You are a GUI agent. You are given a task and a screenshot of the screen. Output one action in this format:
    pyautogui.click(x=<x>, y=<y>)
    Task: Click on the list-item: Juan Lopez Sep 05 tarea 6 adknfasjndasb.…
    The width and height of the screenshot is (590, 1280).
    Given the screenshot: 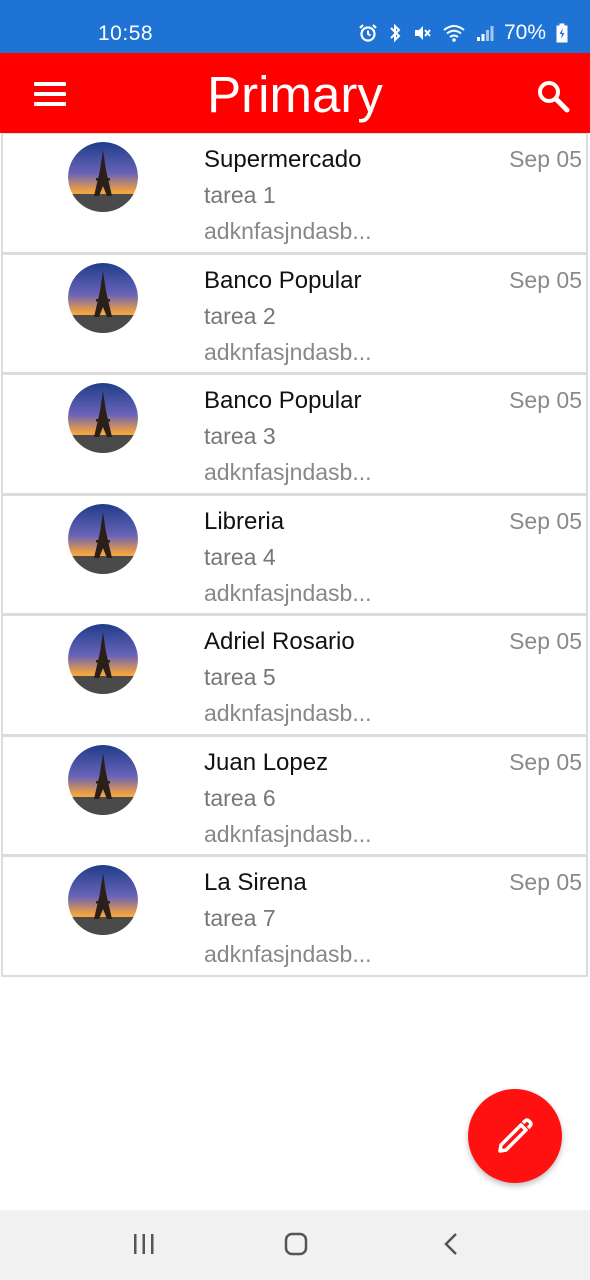 What is the action you would take?
    pyautogui.click(x=294, y=795)
    